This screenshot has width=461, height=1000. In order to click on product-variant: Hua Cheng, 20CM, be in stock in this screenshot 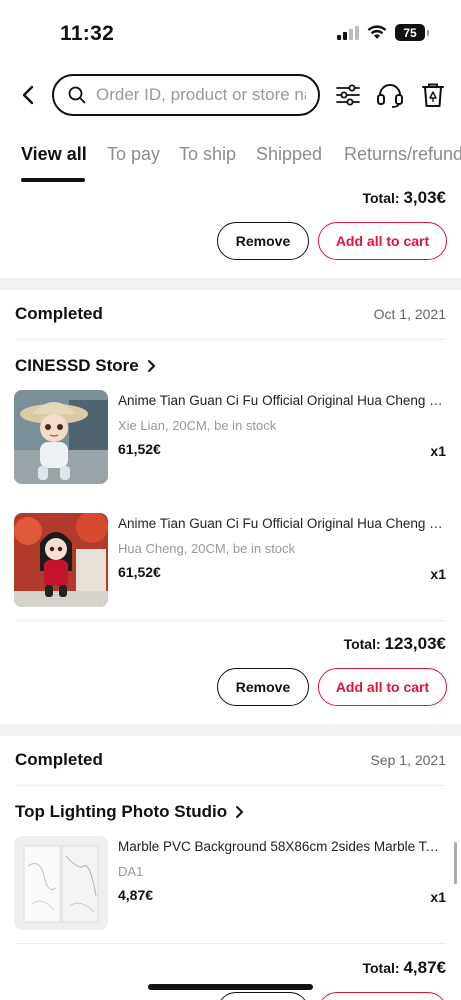, I will do `click(207, 548)`.